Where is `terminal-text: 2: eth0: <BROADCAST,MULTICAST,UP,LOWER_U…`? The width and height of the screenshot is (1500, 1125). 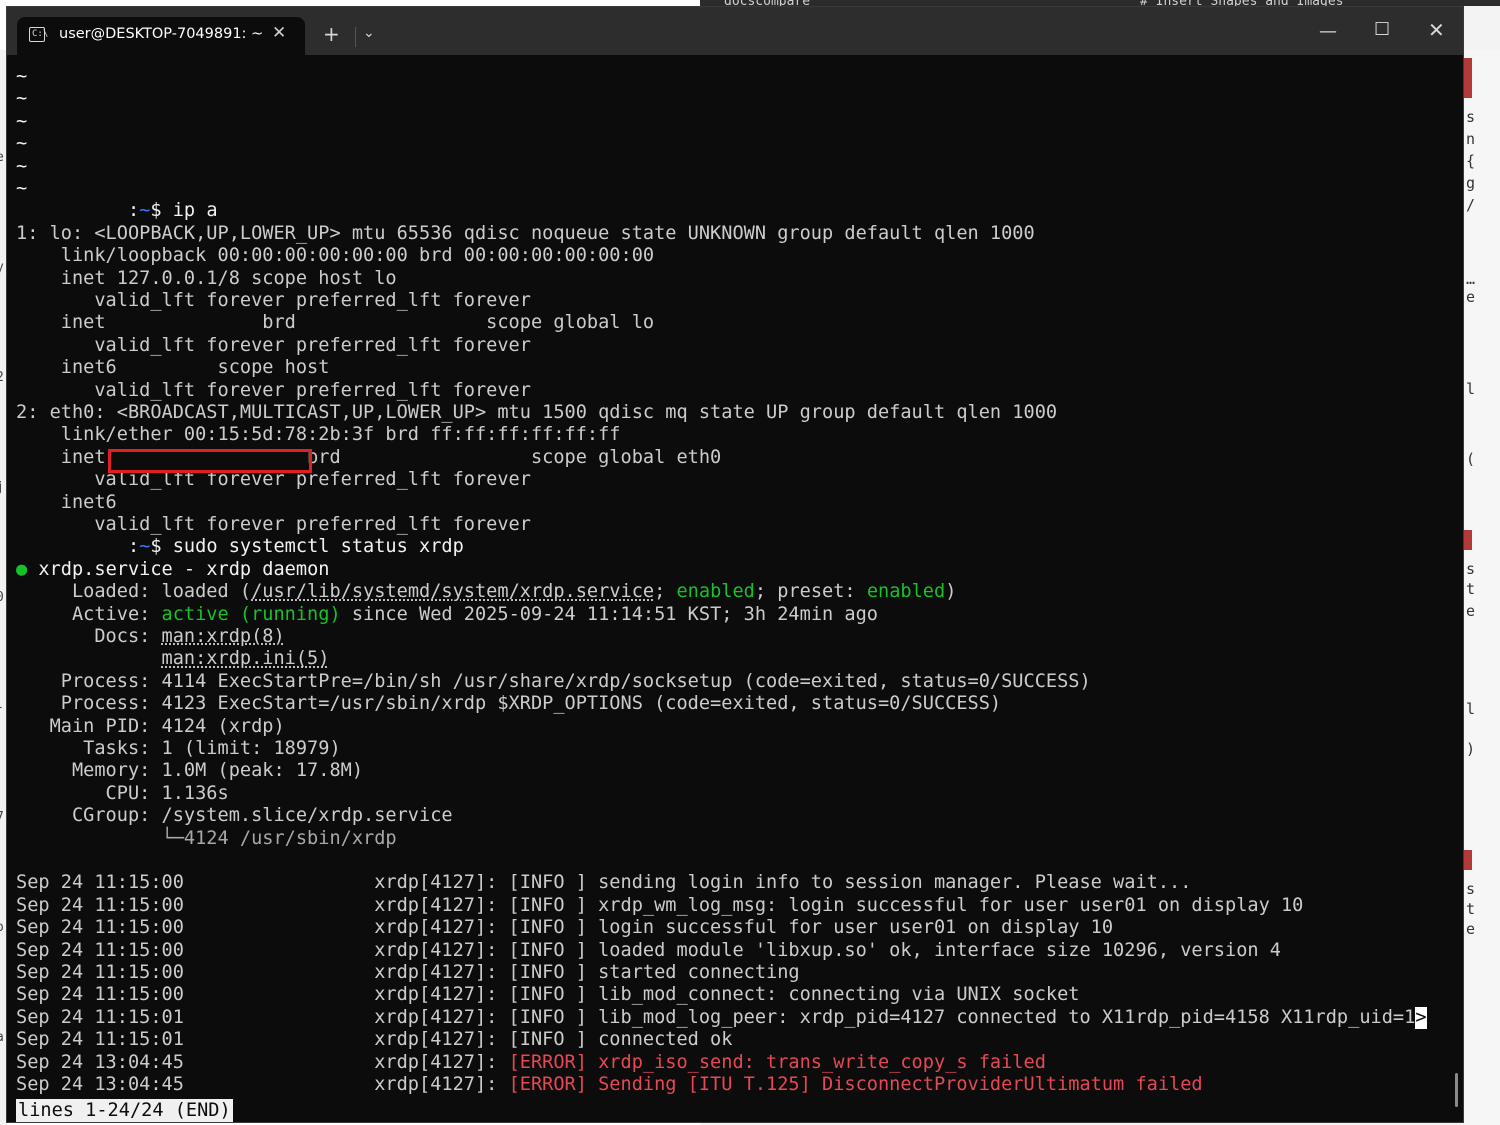 terminal-text: 2: eth0: <BROADCAST,MULTICAST,UP,LOWER_U… is located at coordinates (537, 412).